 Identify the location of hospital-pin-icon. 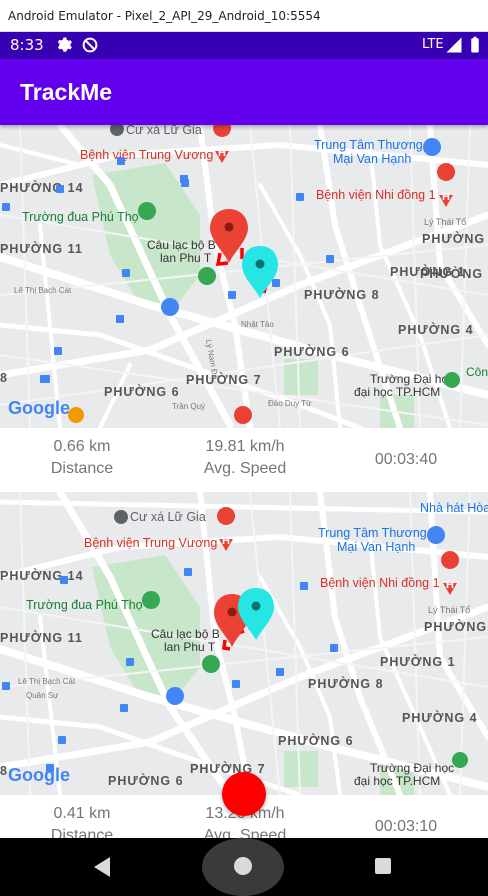
(243, 415).